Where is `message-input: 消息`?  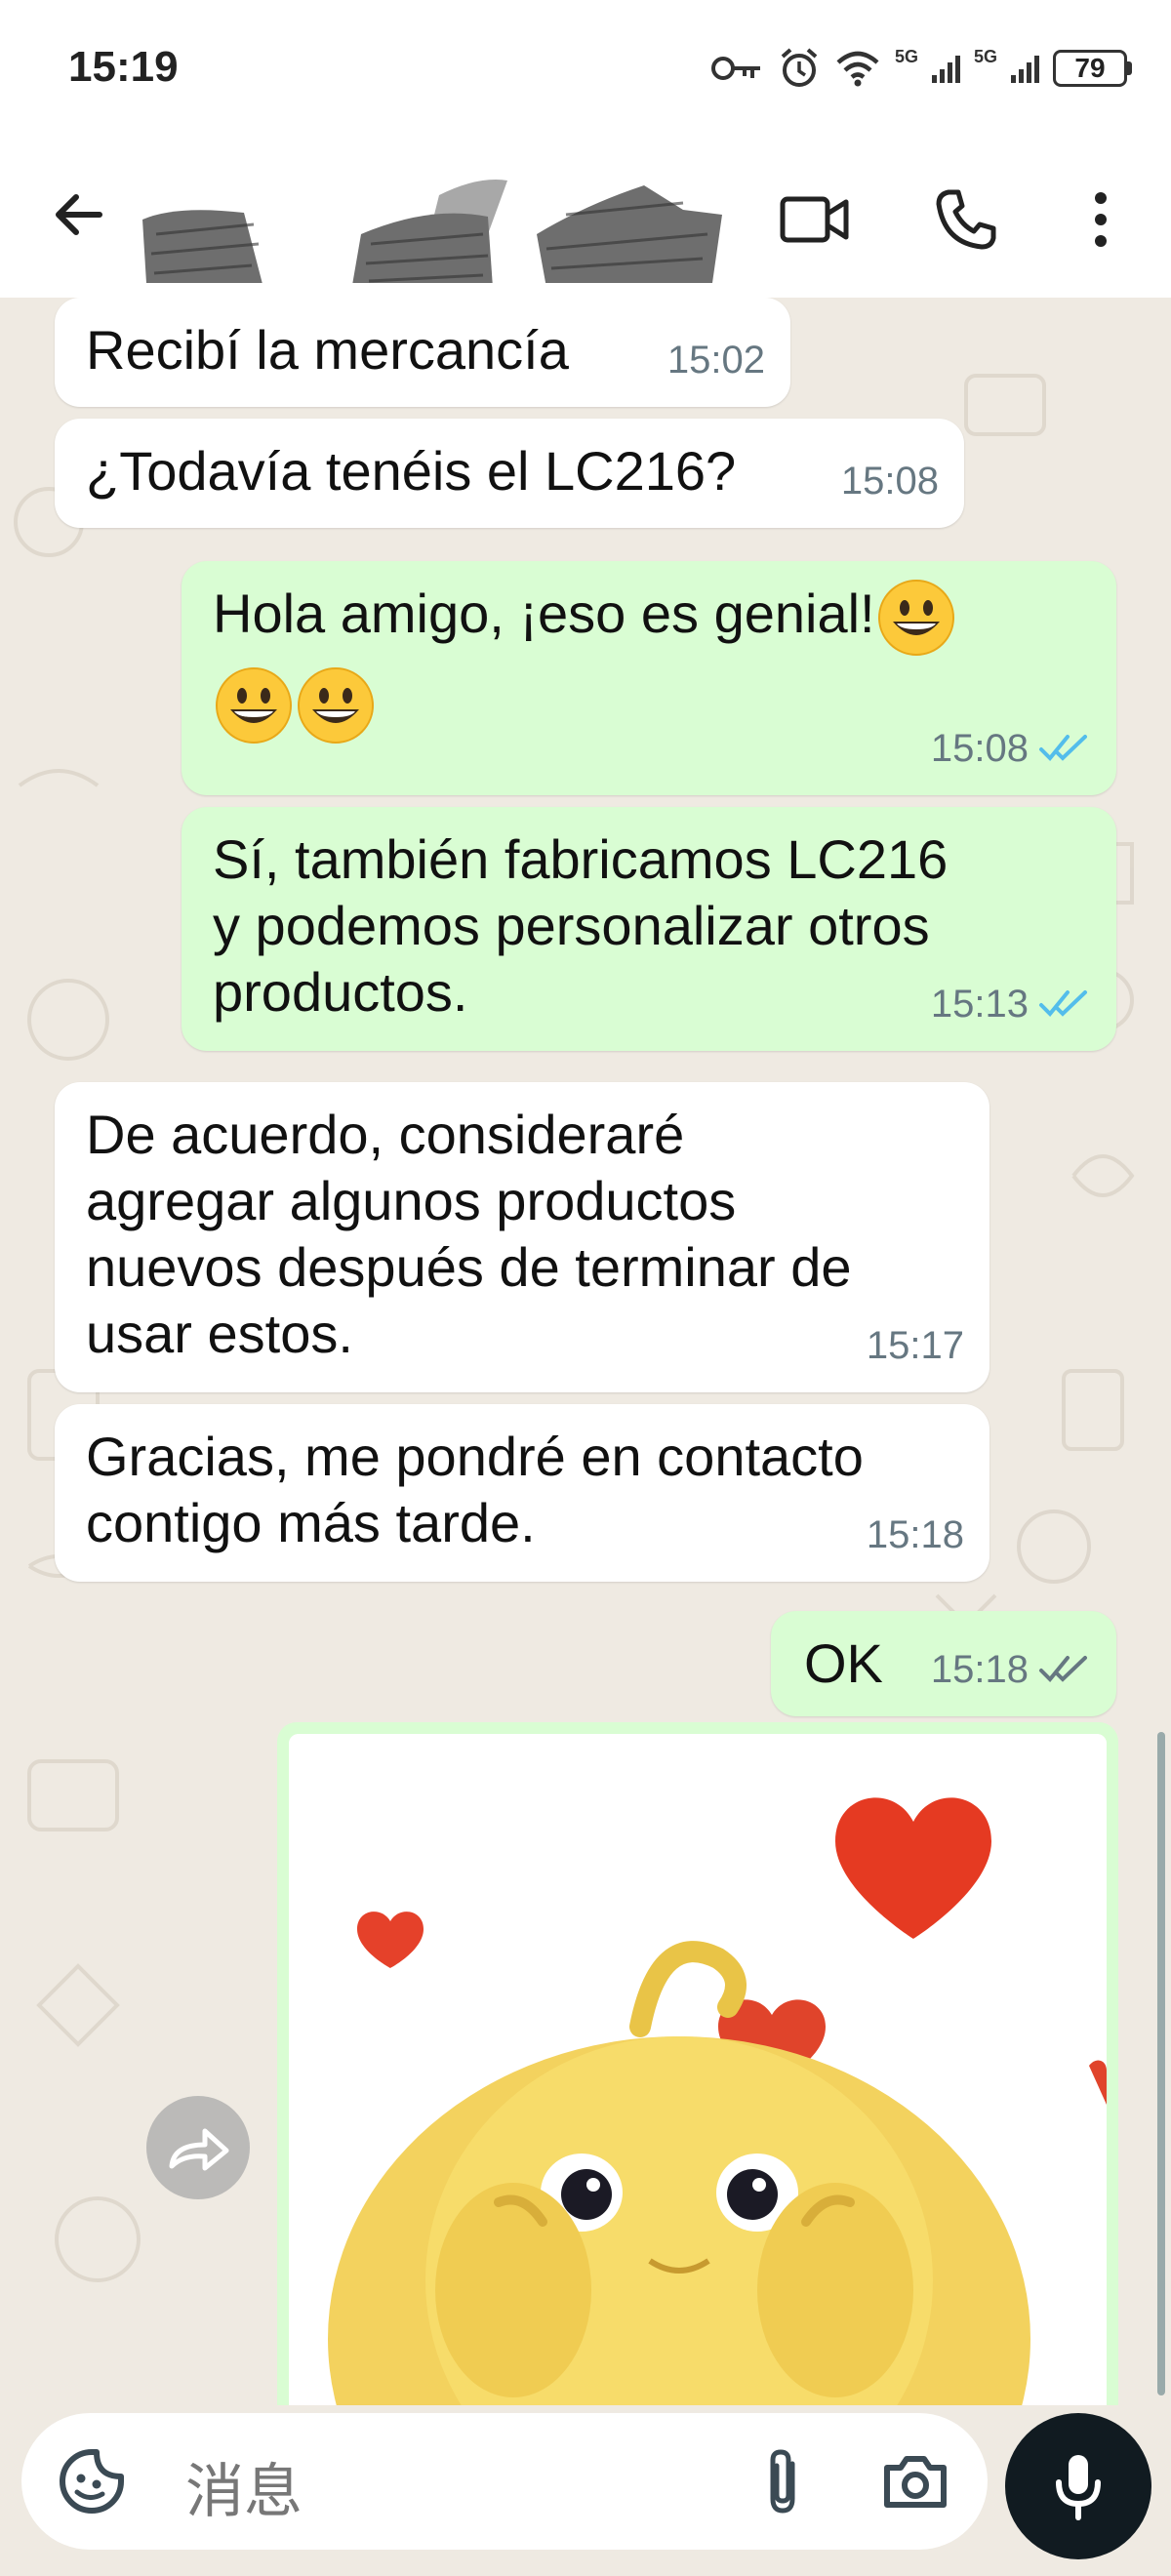 message-input: 消息 is located at coordinates (504, 2481).